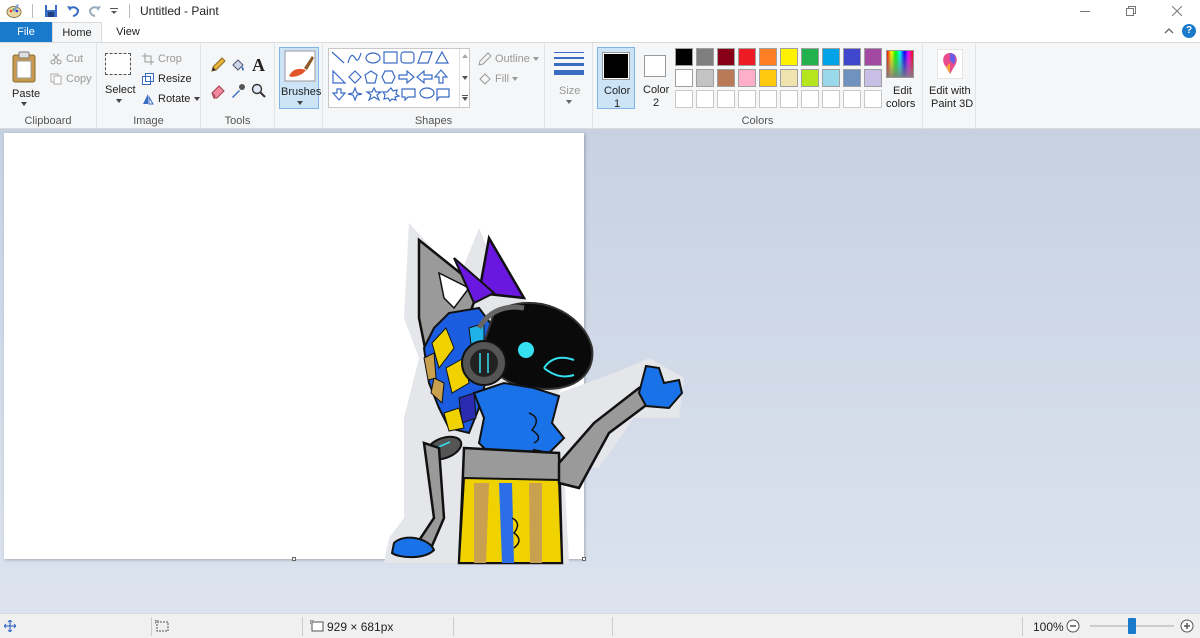  I want to click on shapes-gallery, so click(399, 78).